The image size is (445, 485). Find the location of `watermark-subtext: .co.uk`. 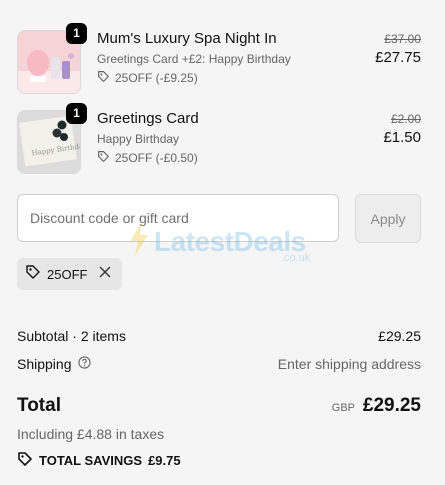

watermark-subtext: .co.uk is located at coordinates (296, 258).